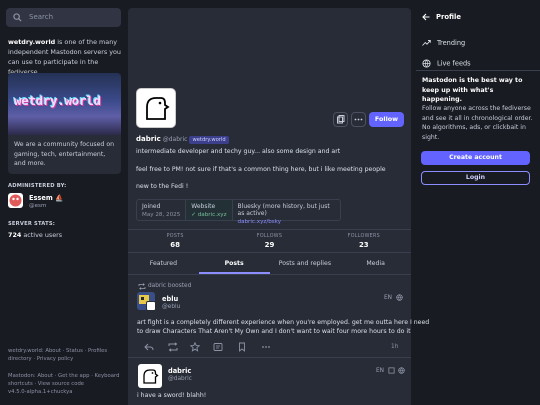 Image resolution: width=540 pixels, height=405 pixels. Describe the element at coordinates (269, 236) in the screenshot. I see `count-label: FOLLOWS` at that location.